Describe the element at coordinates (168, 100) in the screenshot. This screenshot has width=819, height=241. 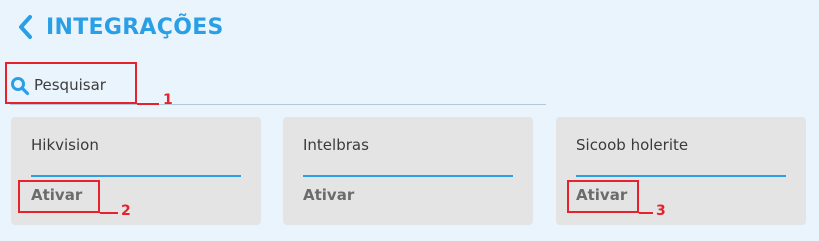
I see `annotation-number-1: 1` at that location.